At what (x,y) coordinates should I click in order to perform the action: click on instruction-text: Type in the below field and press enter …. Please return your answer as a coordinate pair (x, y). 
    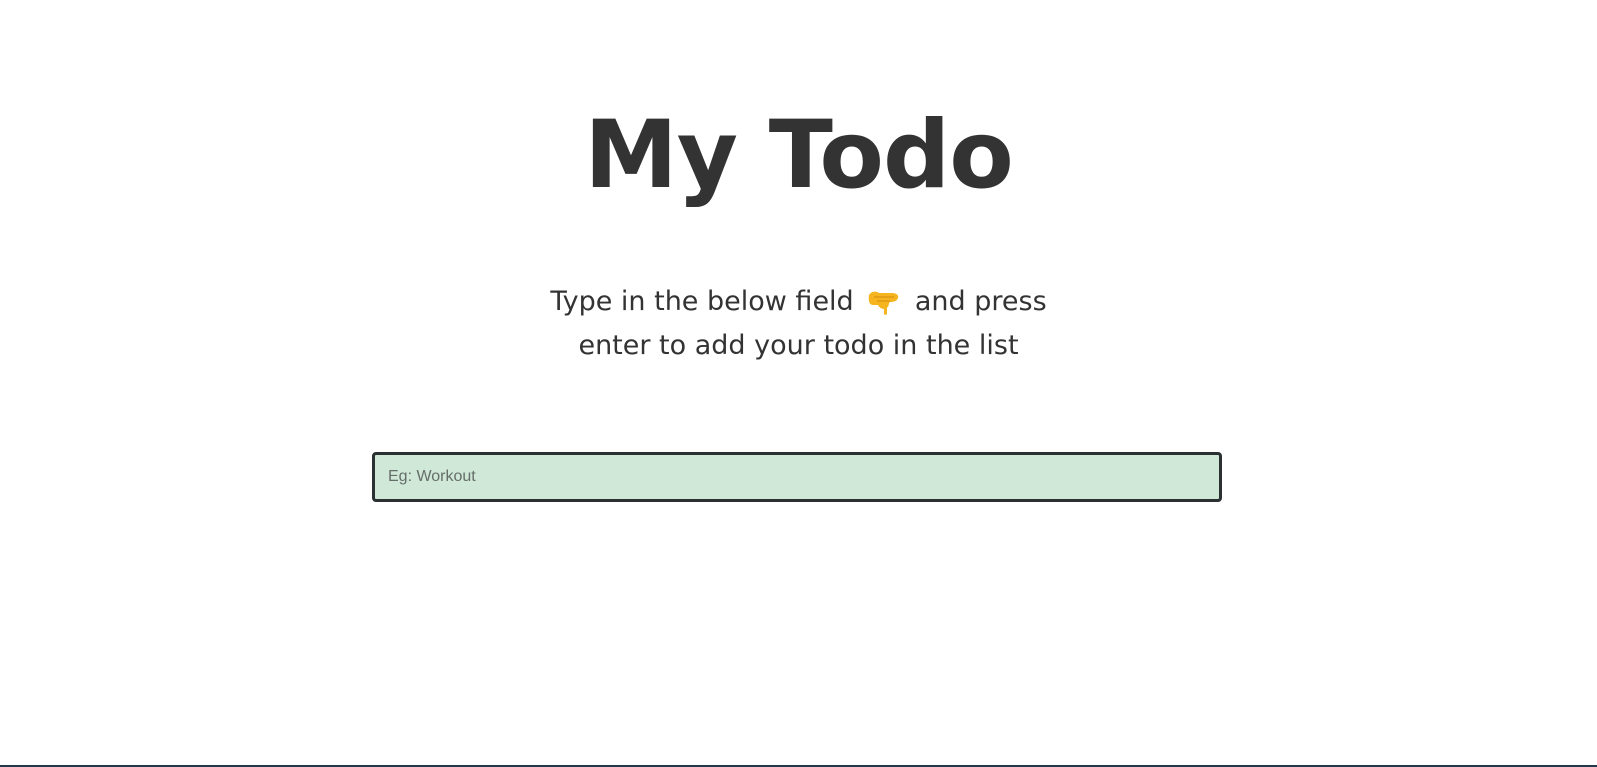
    Looking at the image, I should click on (798, 324).